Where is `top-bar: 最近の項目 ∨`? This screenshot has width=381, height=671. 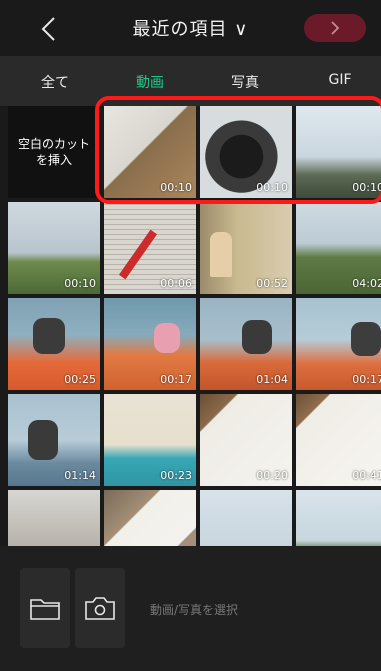
top-bar: 最近の項目 ∨ is located at coordinates (190, 28).